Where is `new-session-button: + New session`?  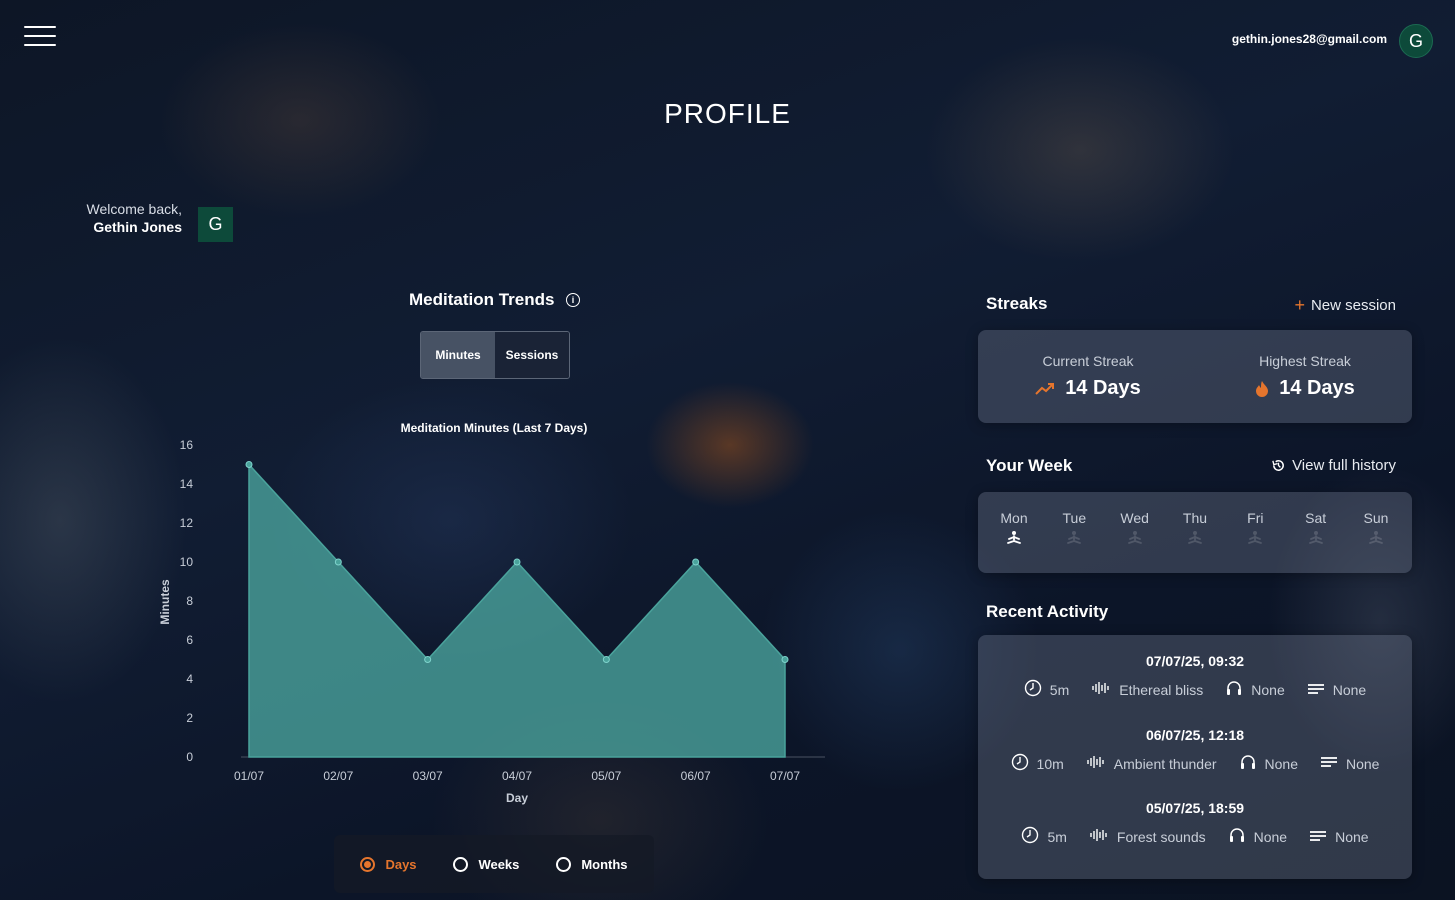 new-session-button: + New session is located at coordinates (1345, 305).